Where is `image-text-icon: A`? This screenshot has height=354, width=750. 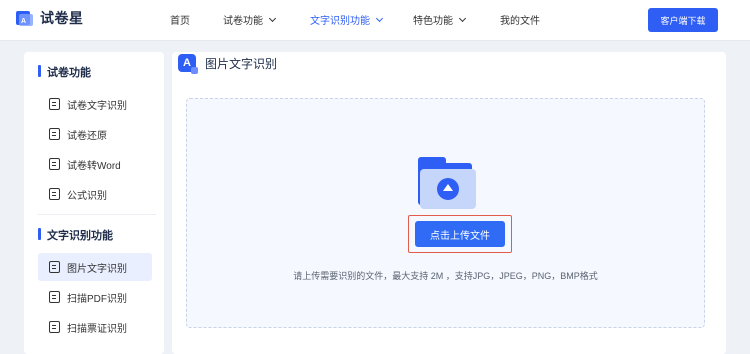
image-text-icon: A is located at coordinates (188, 64).